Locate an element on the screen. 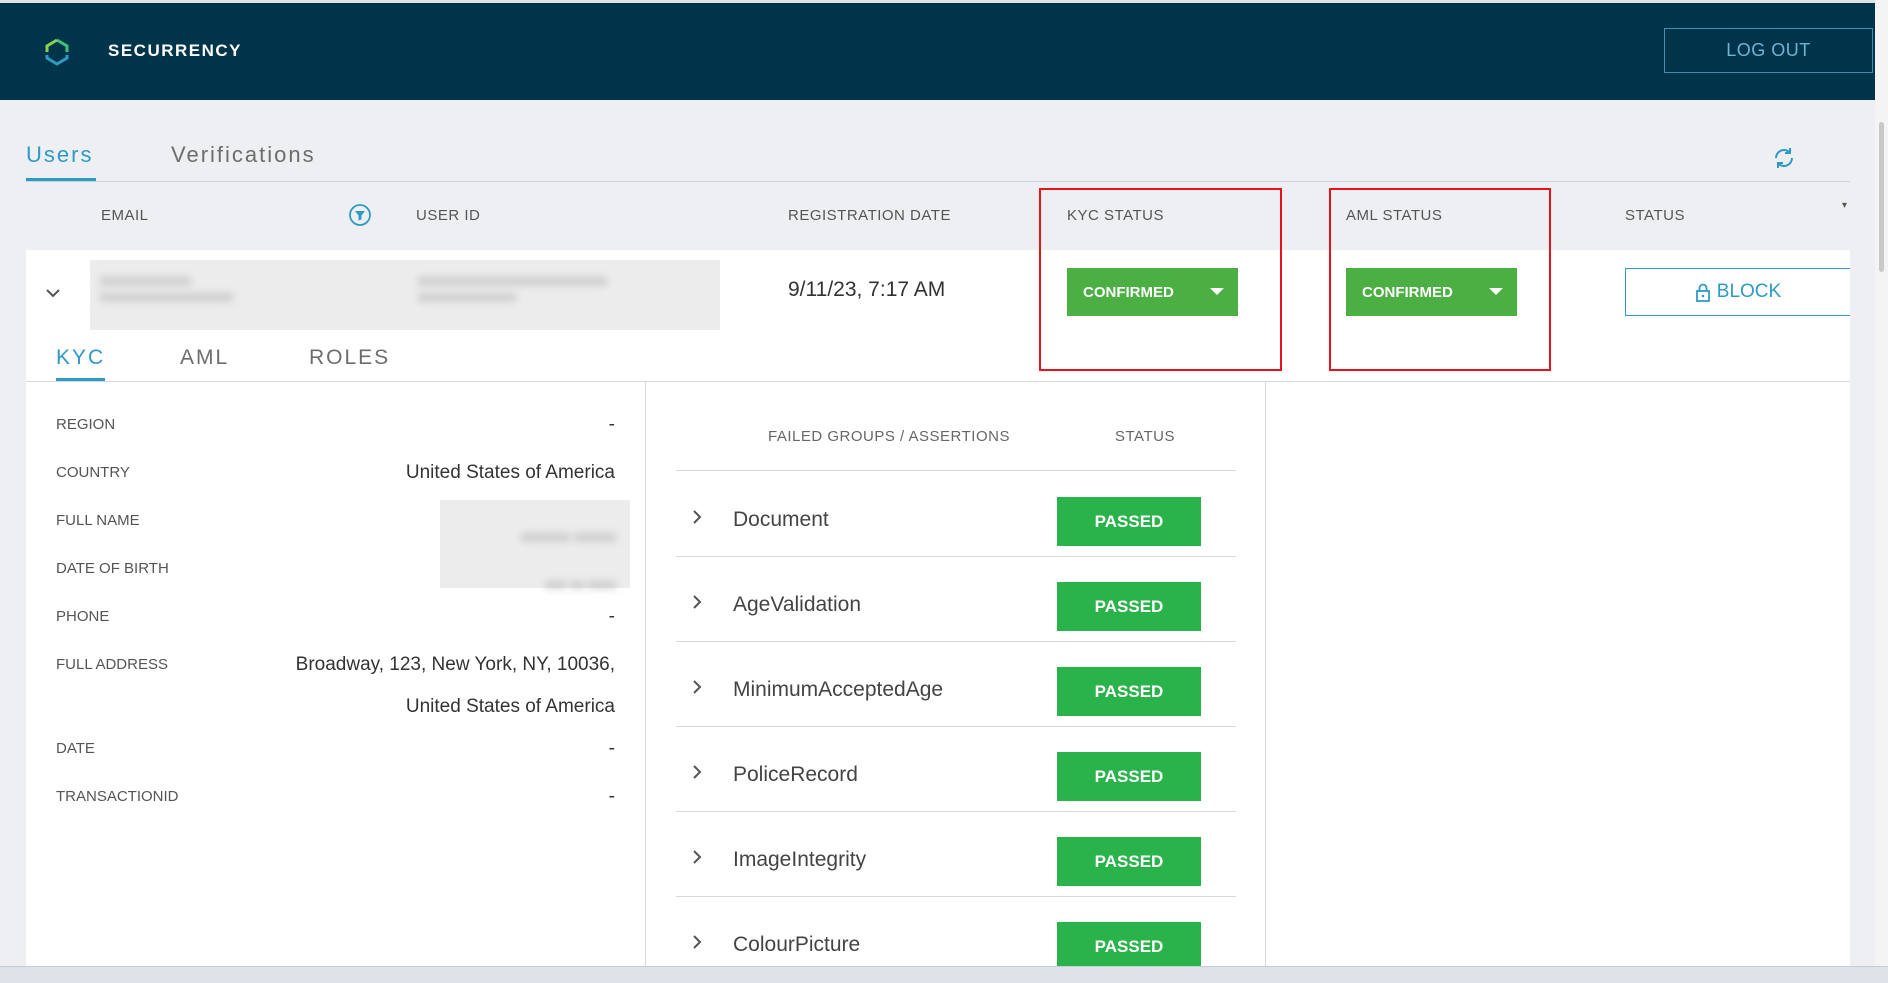  registration-date-value: 9/11/23, 7:17 AM is located at coordinates (867, 289).